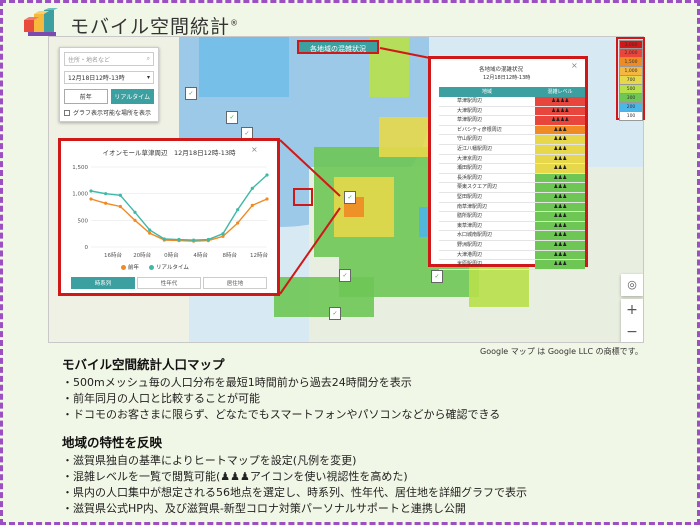 Image resolution: width=700 pixels, height=525 pixels. What do you see at coordinates (479, 129) in the screenshot?
I see `area-name: ビバシティ彦根周辺` at bounding box center [479, 129].